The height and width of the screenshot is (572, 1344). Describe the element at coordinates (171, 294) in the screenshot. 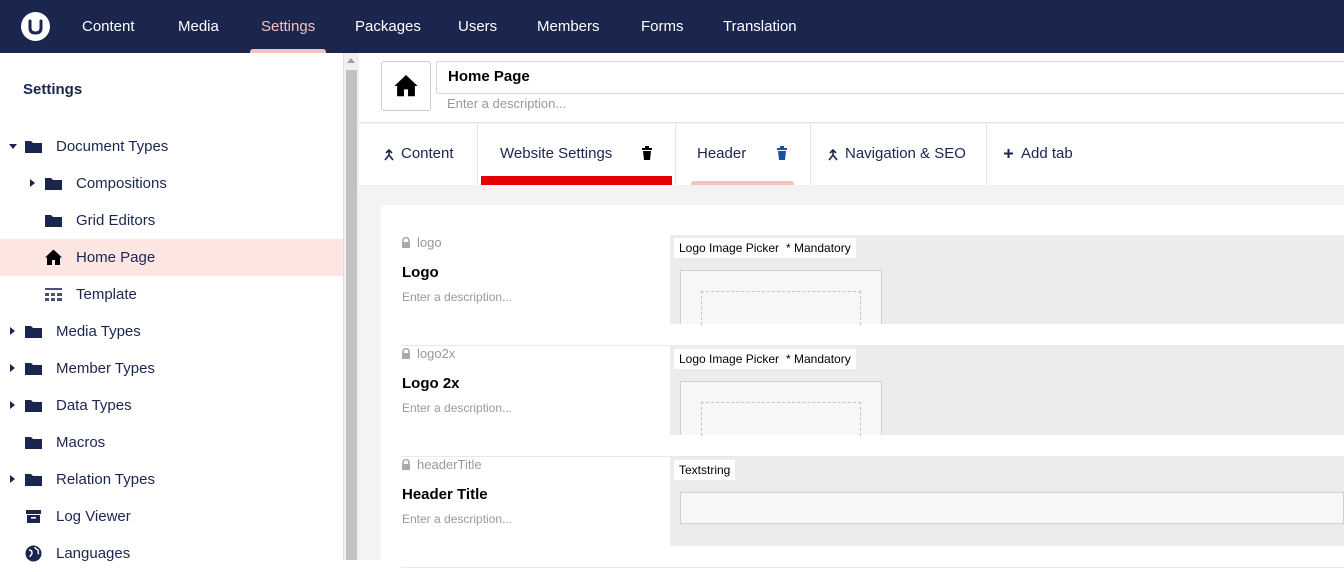

I see `tree-item-template: Template` at that location.